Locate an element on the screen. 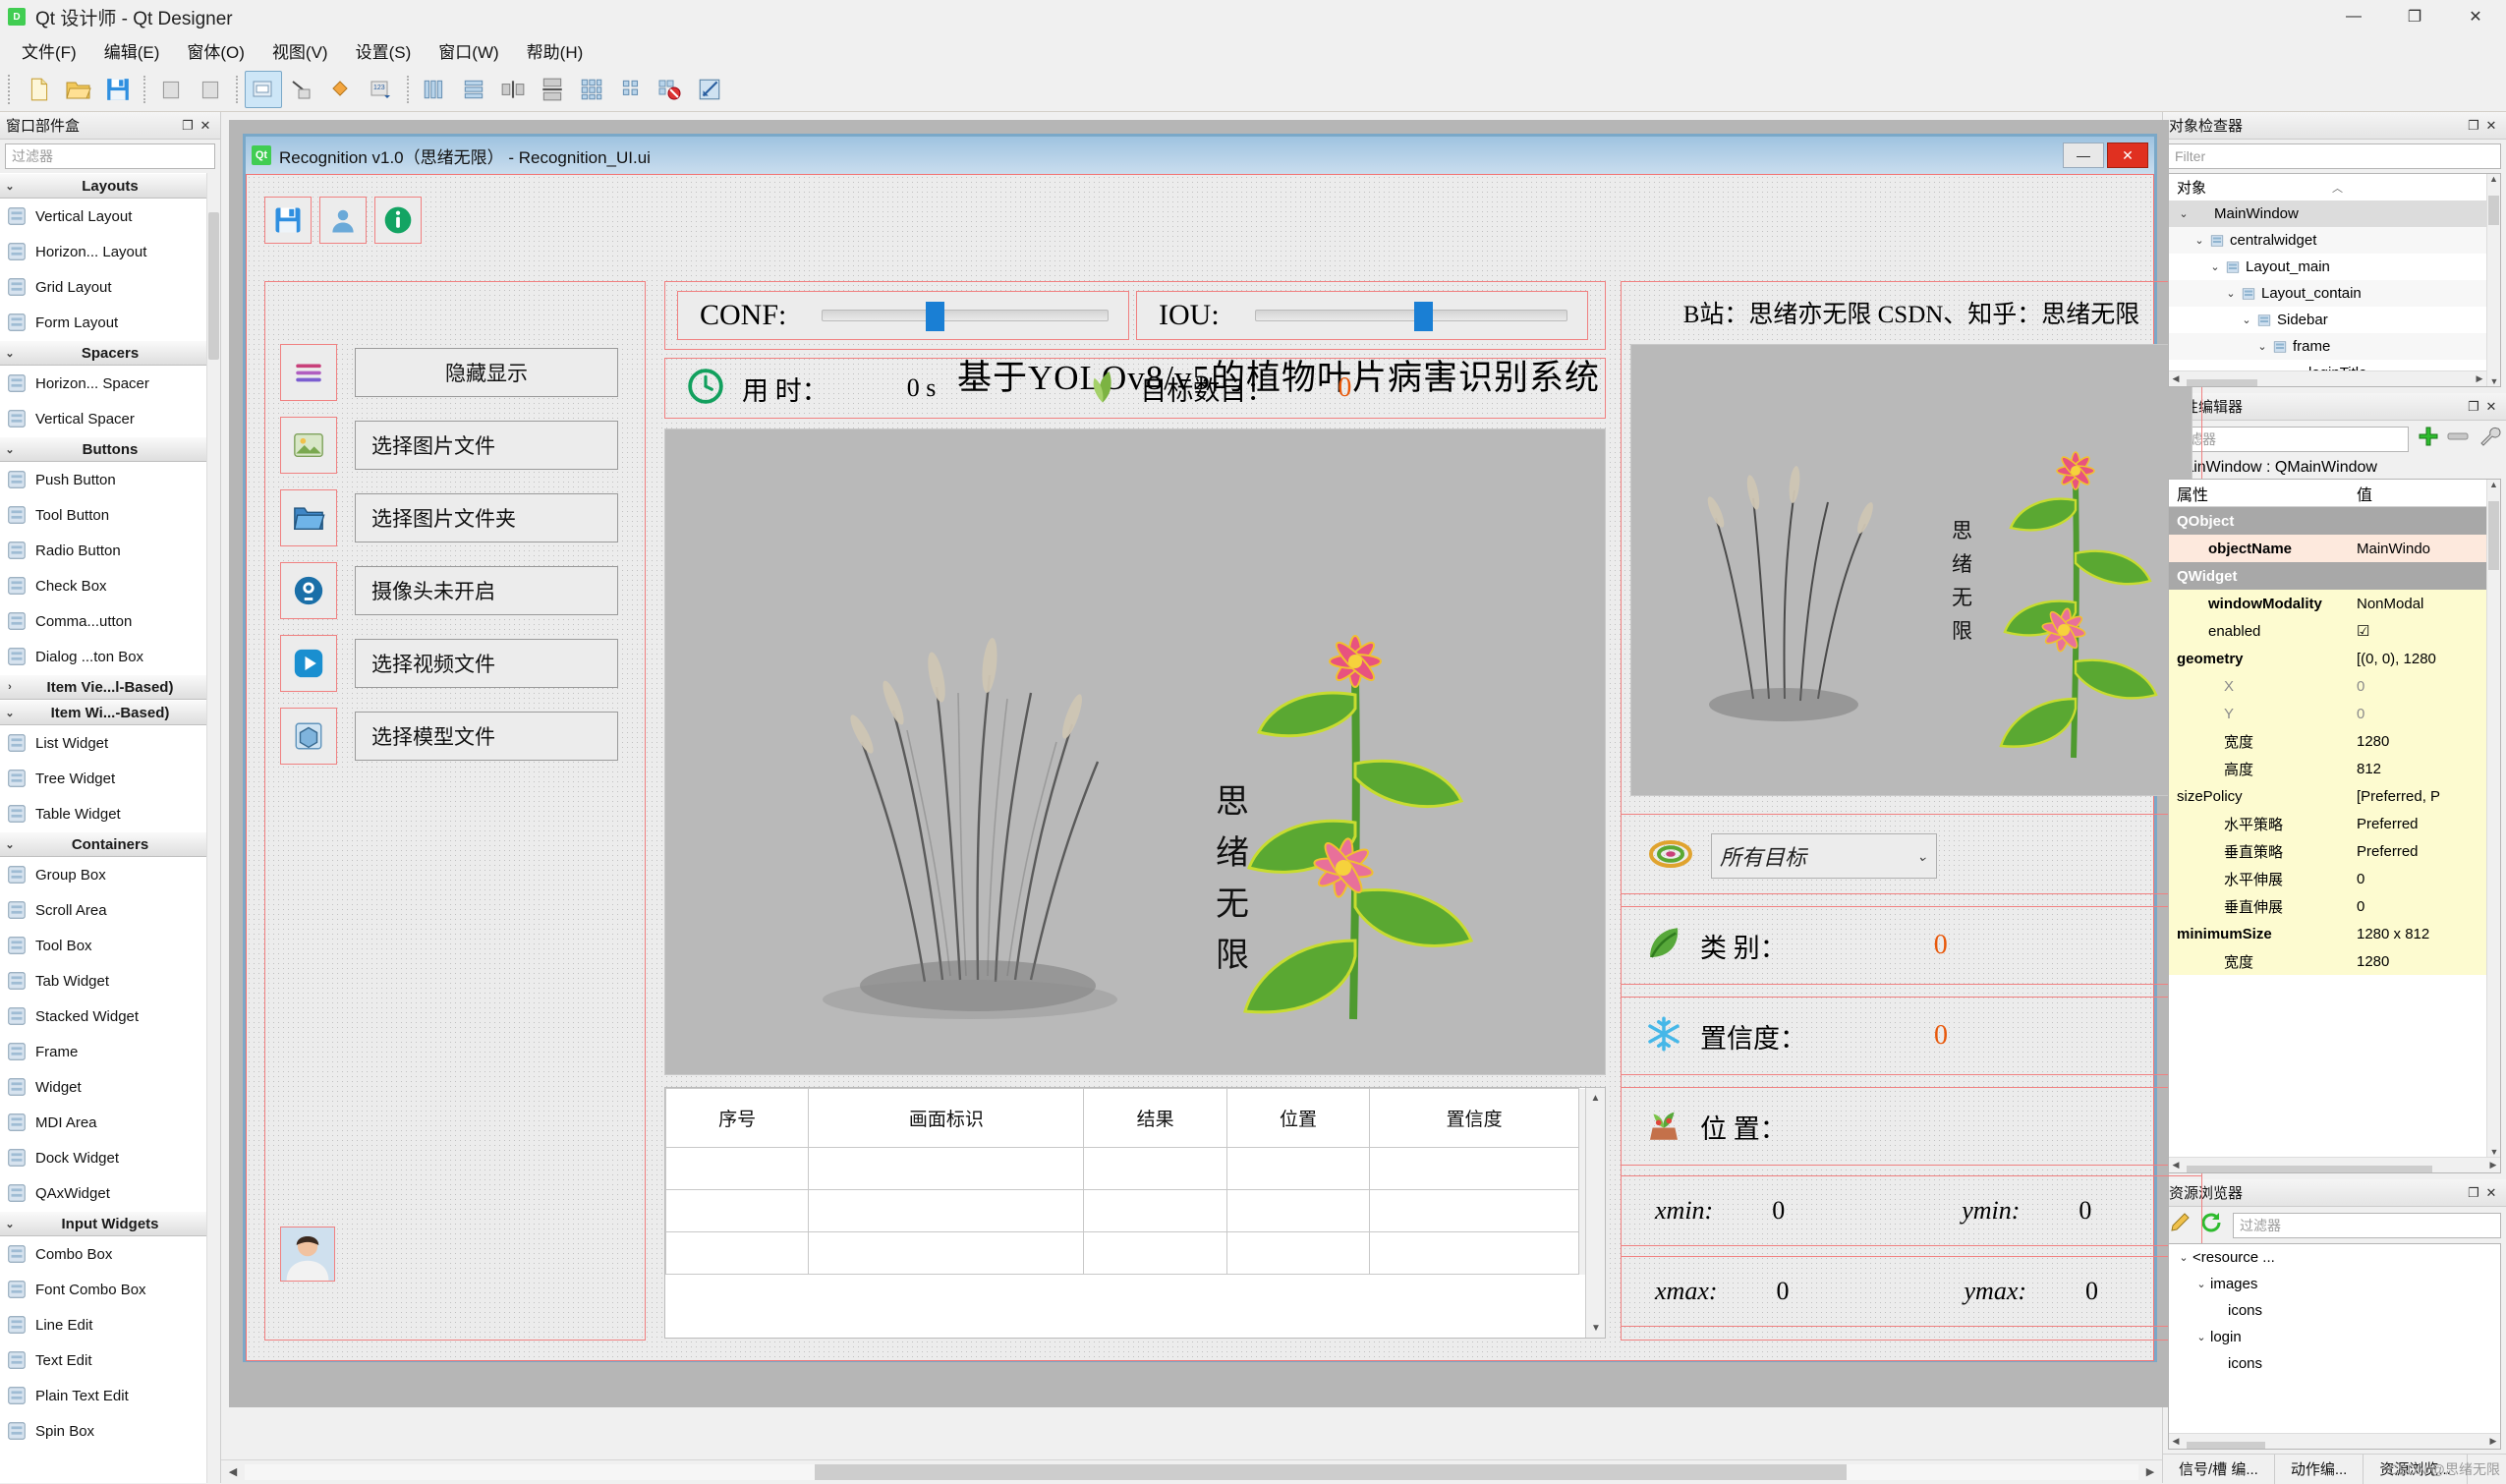 This screenshot has height=1484, width=2506. resource-browser-hscroll-thumb is located at coordinates (2226, 1445).